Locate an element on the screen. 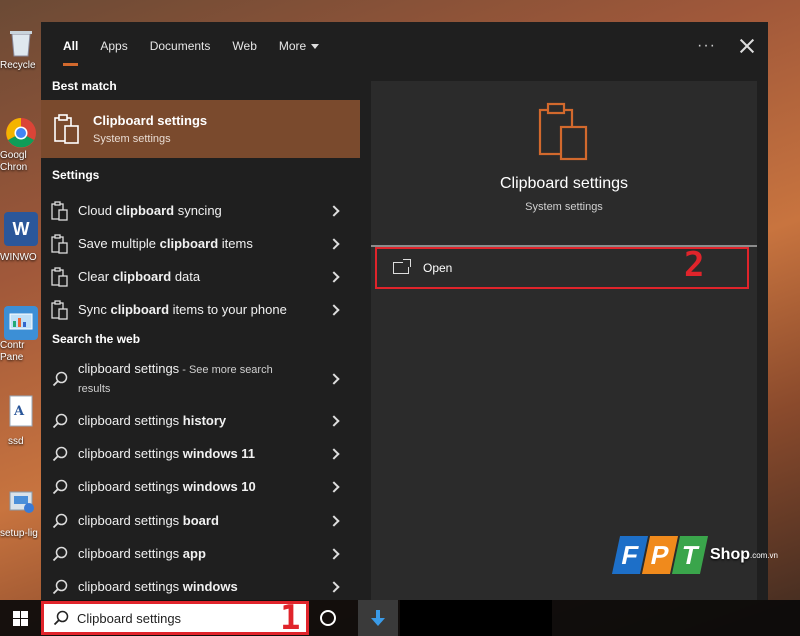 The image size is (800, 636). tab-label: Apps is located at coordinates (114, 46).